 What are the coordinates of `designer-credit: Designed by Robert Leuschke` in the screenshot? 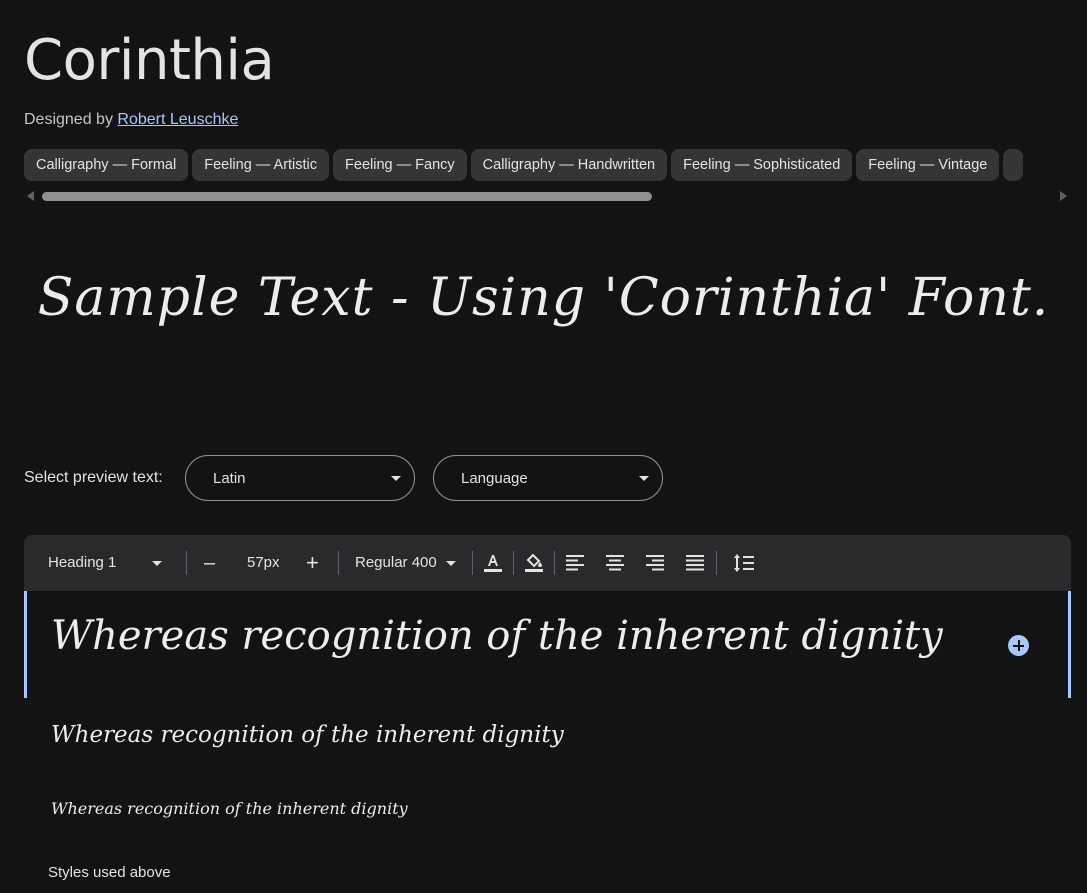 It's located at (131, 120).